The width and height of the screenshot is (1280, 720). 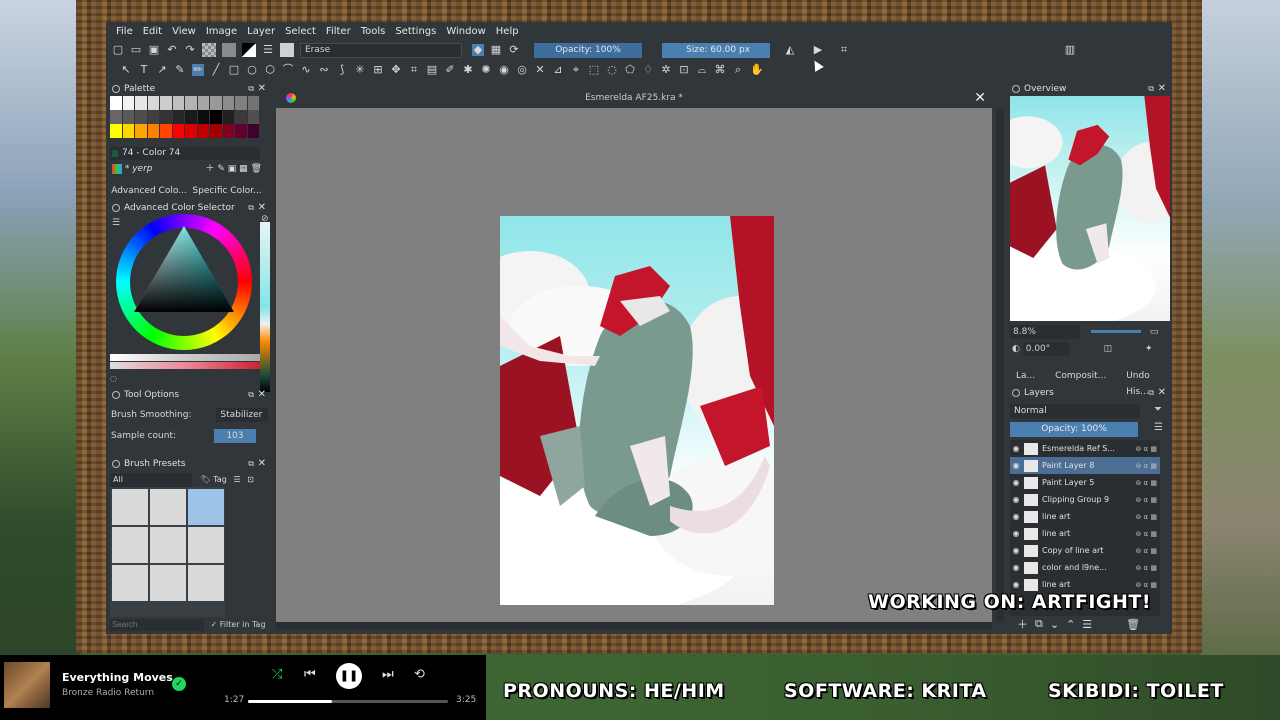 I want to click on freehand-brush-icon: ✏, so click(x=198, y=70).